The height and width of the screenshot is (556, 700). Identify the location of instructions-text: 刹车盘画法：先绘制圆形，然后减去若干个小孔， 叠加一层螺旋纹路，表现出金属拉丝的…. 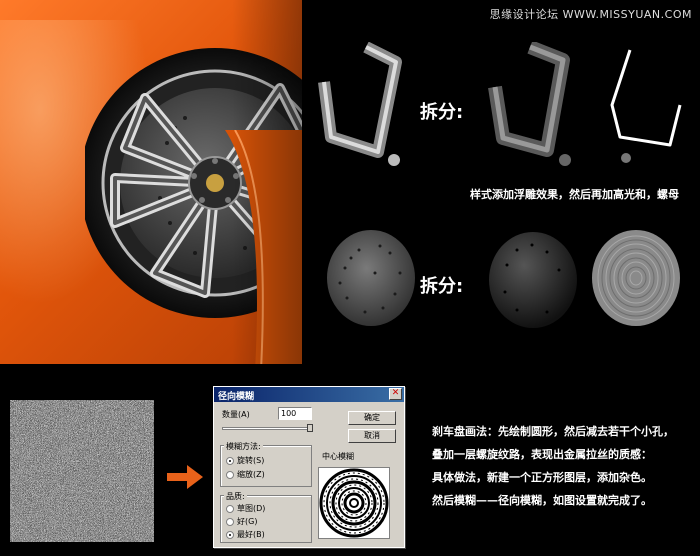
(553, 466).